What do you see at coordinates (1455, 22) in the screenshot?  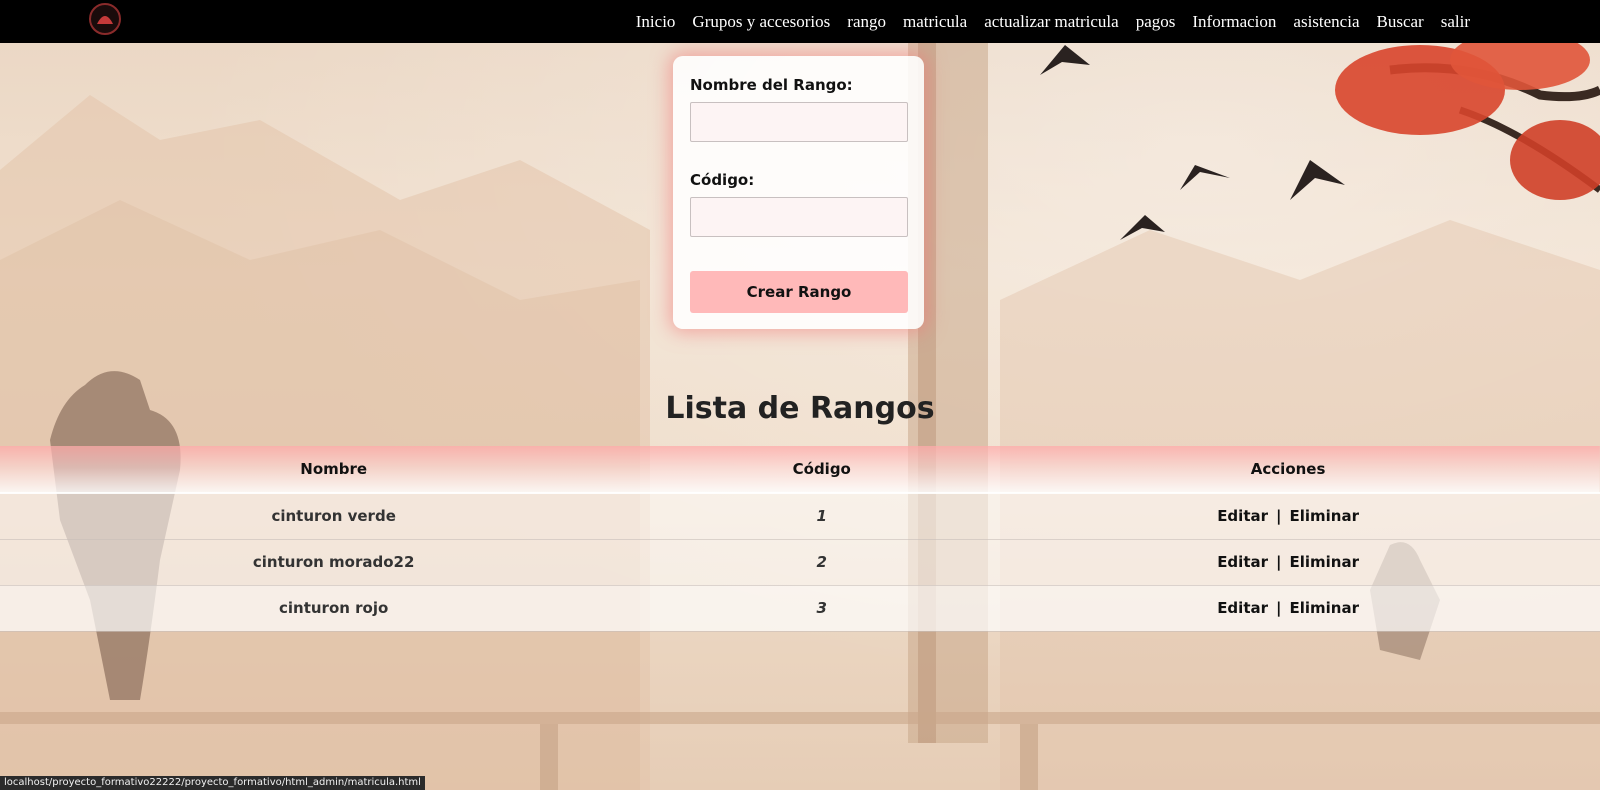 I see `nav-salir: salir` at bounding box center [1455, 22].